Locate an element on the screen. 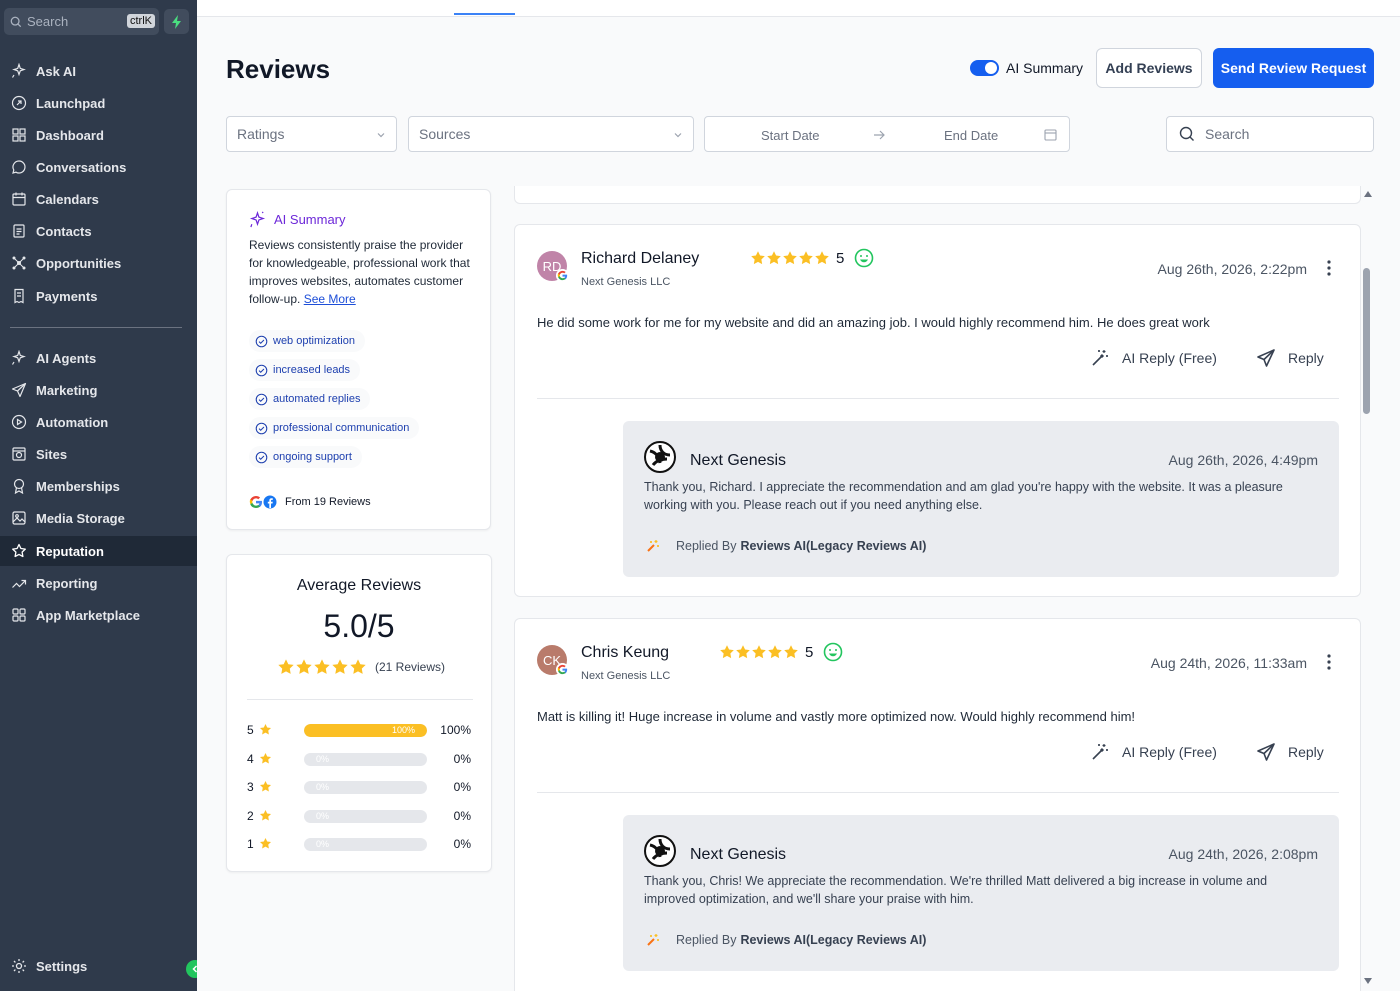 The width and height of the screenshot is (1400, 991). ratings-filter-placeholder: Ratings is located at coordinates (261, 134).